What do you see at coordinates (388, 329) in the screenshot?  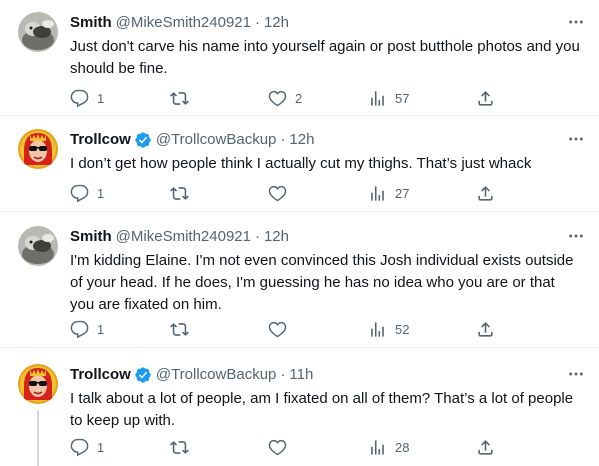 I see `views-button: 52` at bounding box center [388, 329].